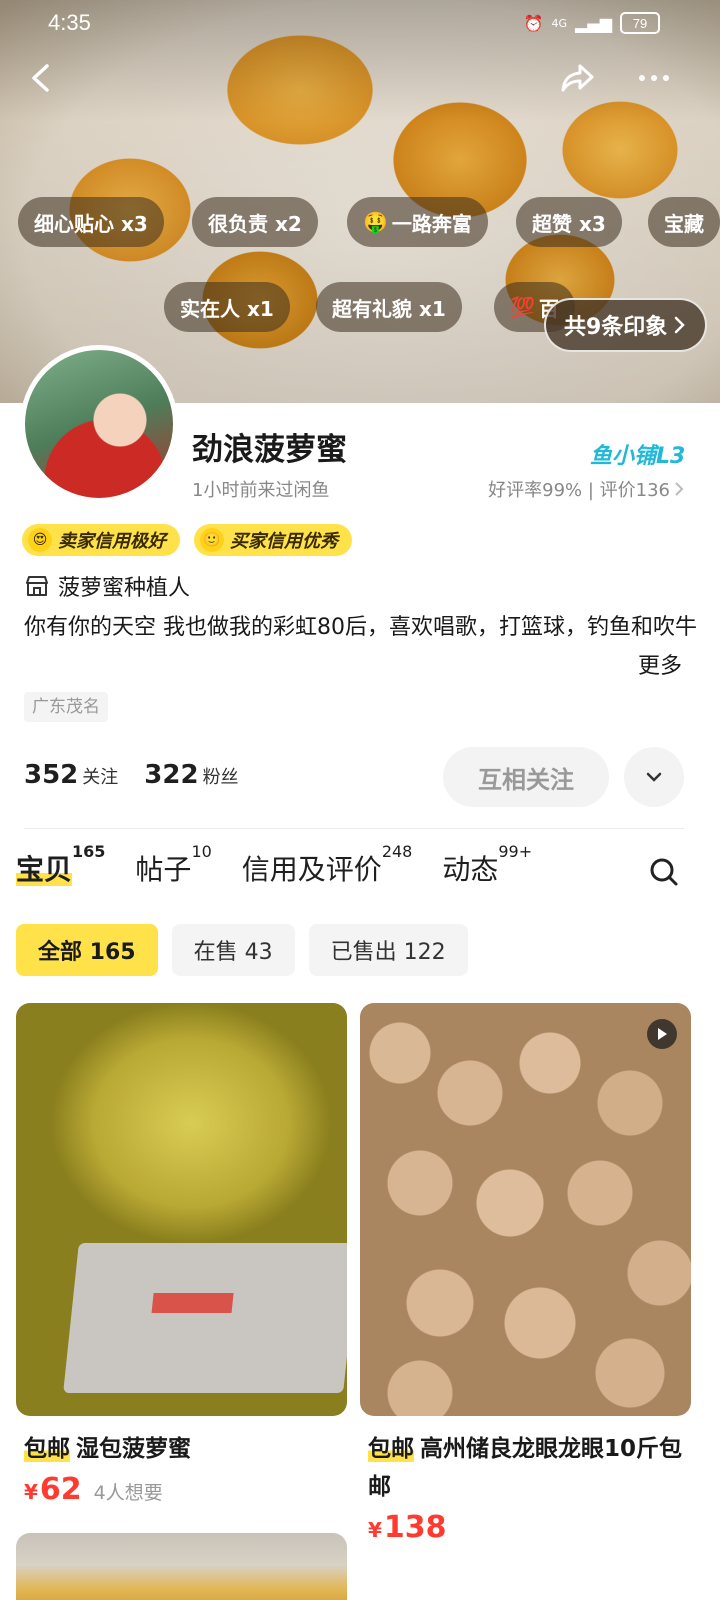 The width and height of the screenshot is (720, 1600). I want to click on impressions-total-button: 共9条印象, so click(626, 325).